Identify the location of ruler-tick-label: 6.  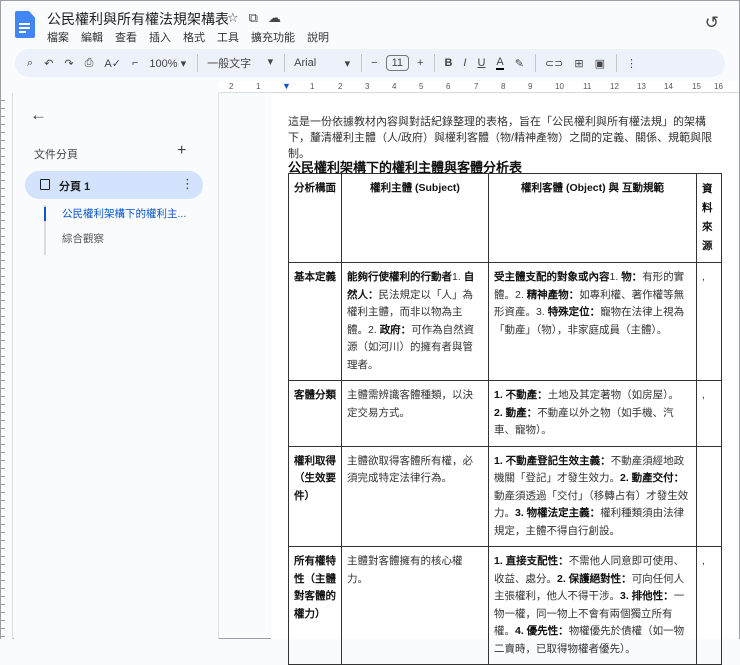
(448, 86).